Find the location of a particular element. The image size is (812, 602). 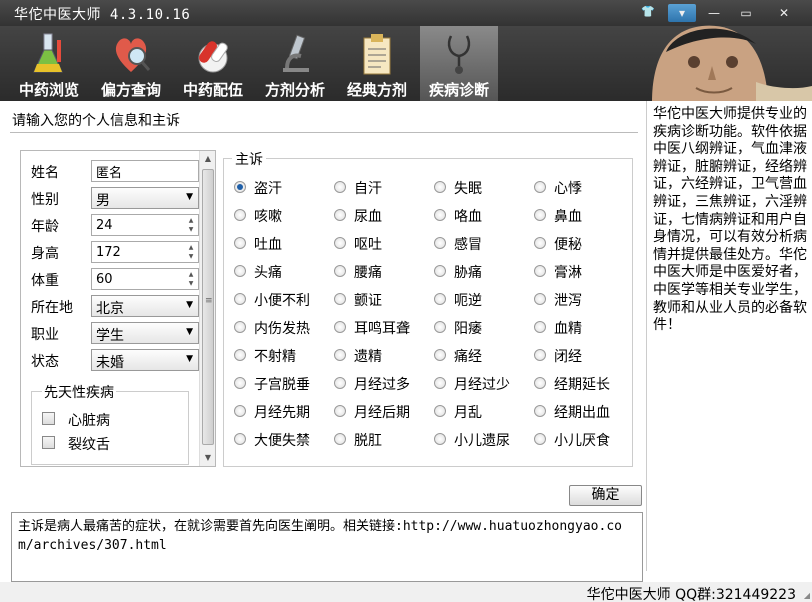

dropdown-menu-icon: ▾ is located at coordinates (682, 13).